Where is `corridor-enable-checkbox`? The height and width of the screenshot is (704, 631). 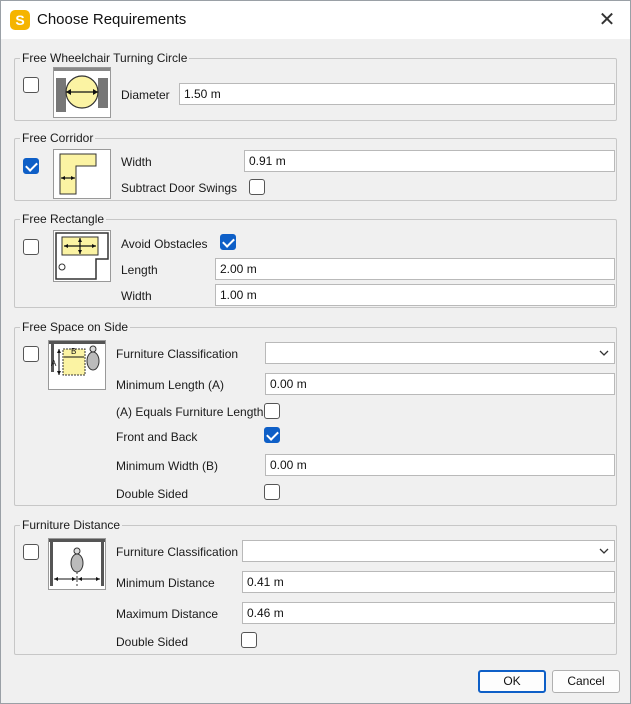 corridor-enable-checkbox is located at coordinates (31, 166).